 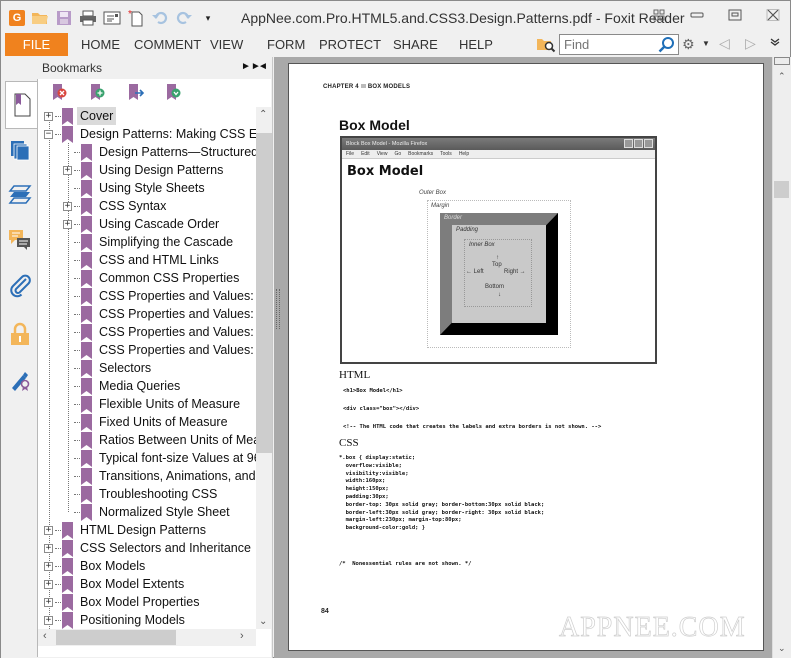 I want to click on bookmark-label: Selectors, so click(x=125, y=368).